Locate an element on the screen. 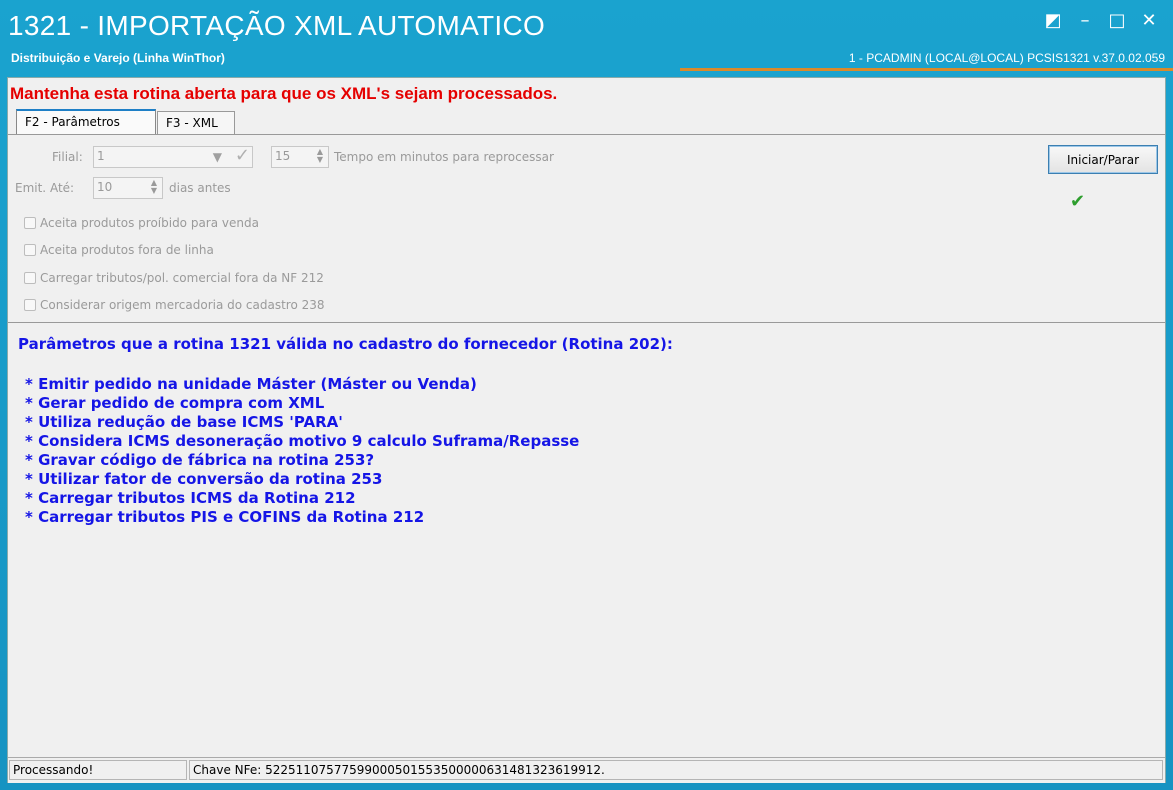 The height and width of the screenshot is (790, 1173). tempo-spinner: 15 ▲ ▼ is located at coordinates (300, 157).